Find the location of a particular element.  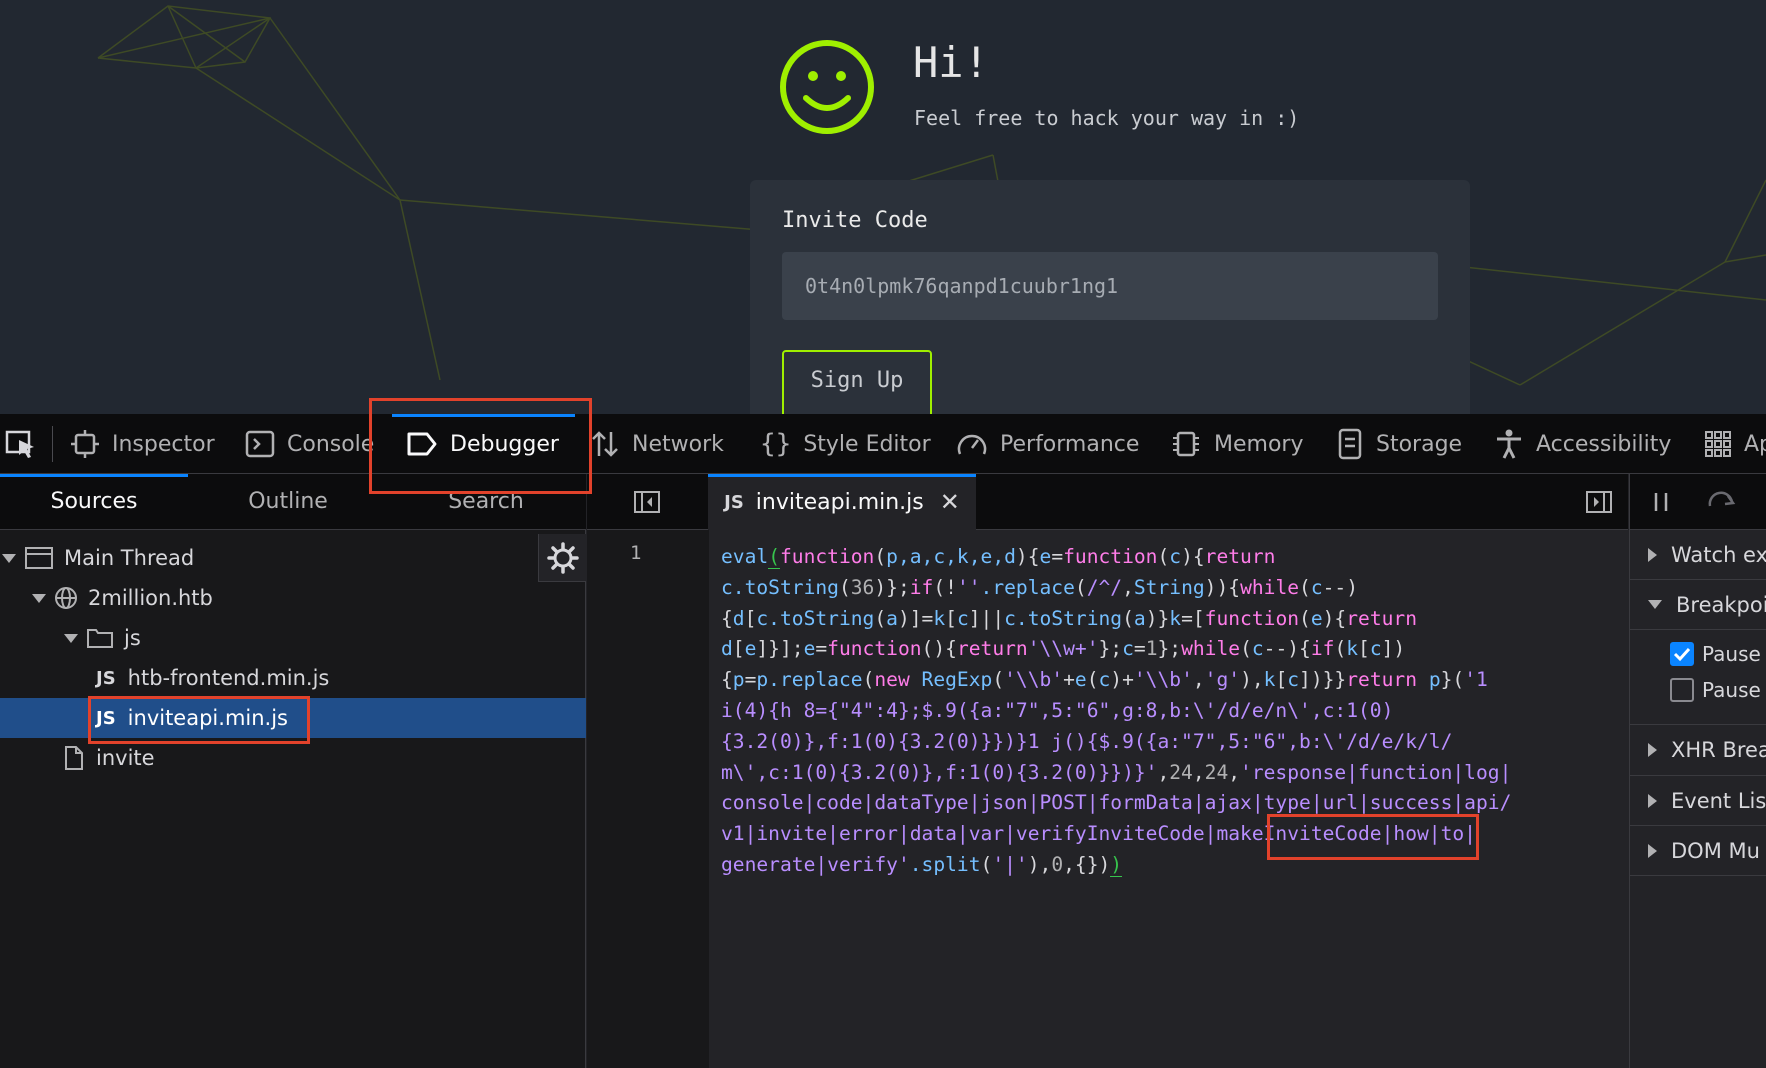

tree-label: 2million.htb is located at coordinates (150, 598).